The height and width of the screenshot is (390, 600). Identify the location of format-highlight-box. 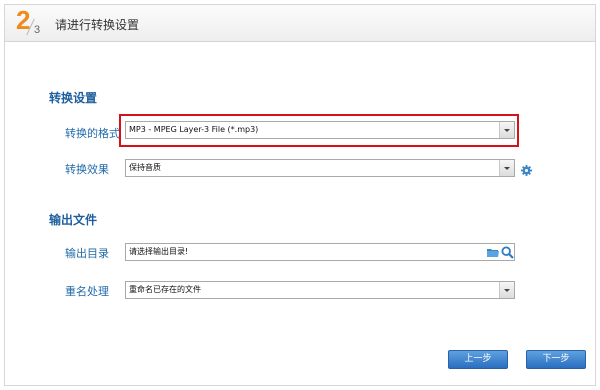
(319, 130).